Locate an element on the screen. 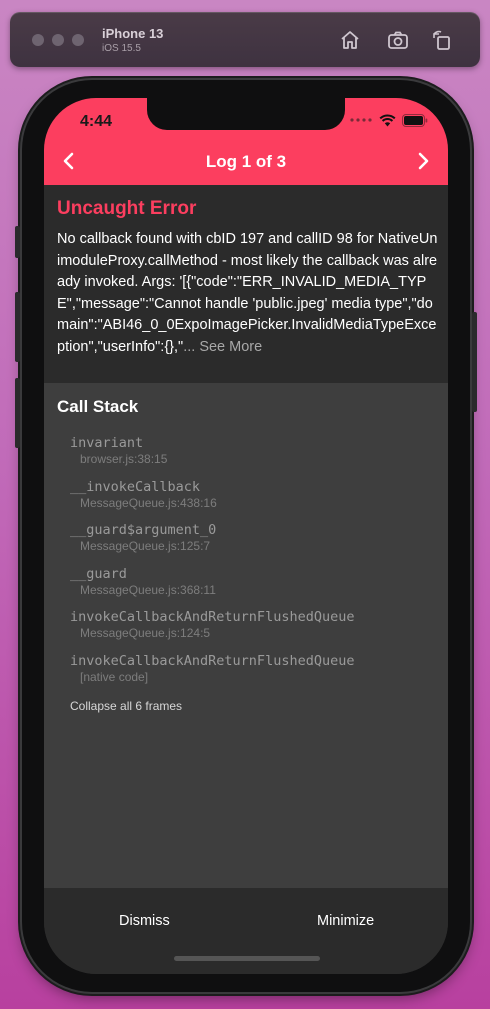 This screenshot has height=1009, width=490. rotate-icon is located at coordinates (442, 40).